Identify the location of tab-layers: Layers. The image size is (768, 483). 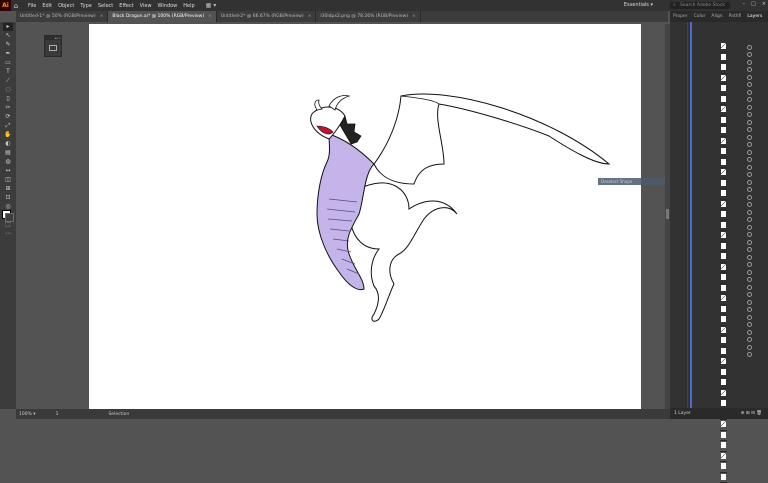
(754, 16).